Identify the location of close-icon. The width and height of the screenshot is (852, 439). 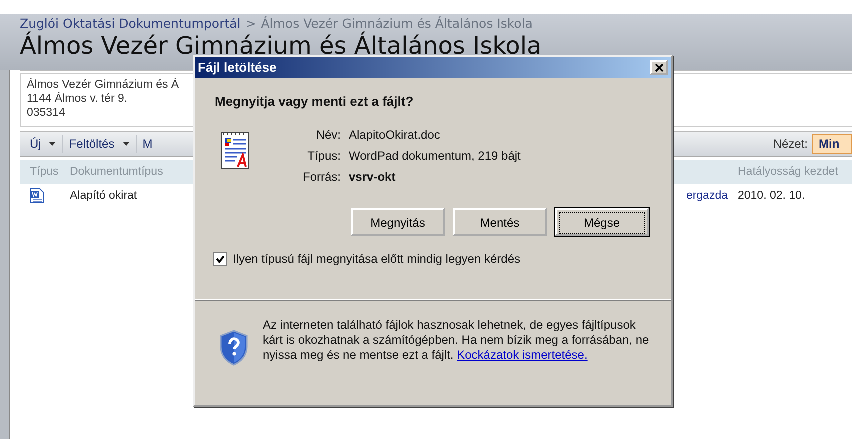
(659, 68).